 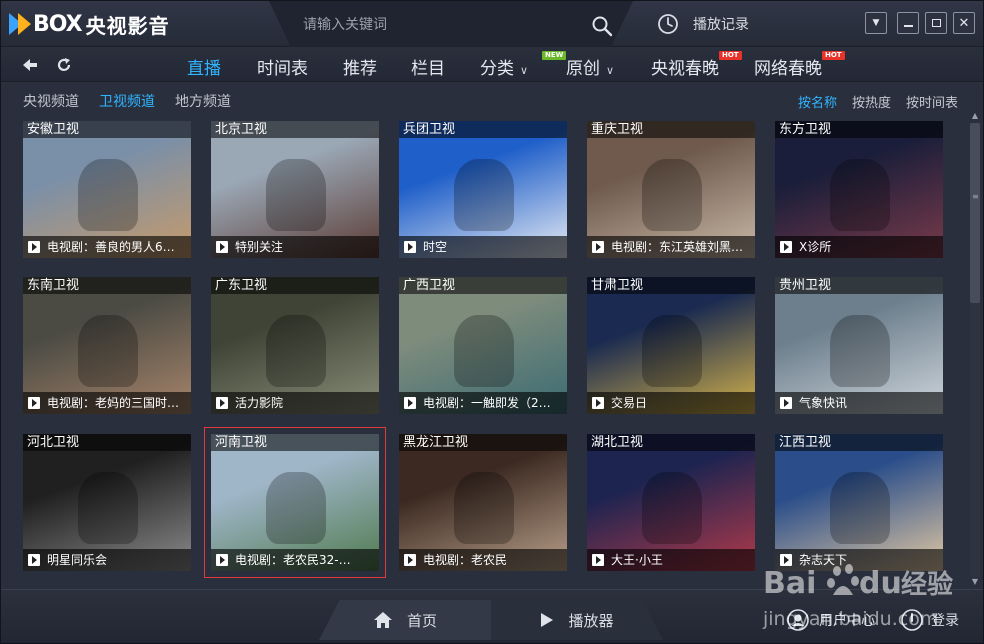 I want to click on channel-name: 甘肃卫视, so click(x=671, y=285).